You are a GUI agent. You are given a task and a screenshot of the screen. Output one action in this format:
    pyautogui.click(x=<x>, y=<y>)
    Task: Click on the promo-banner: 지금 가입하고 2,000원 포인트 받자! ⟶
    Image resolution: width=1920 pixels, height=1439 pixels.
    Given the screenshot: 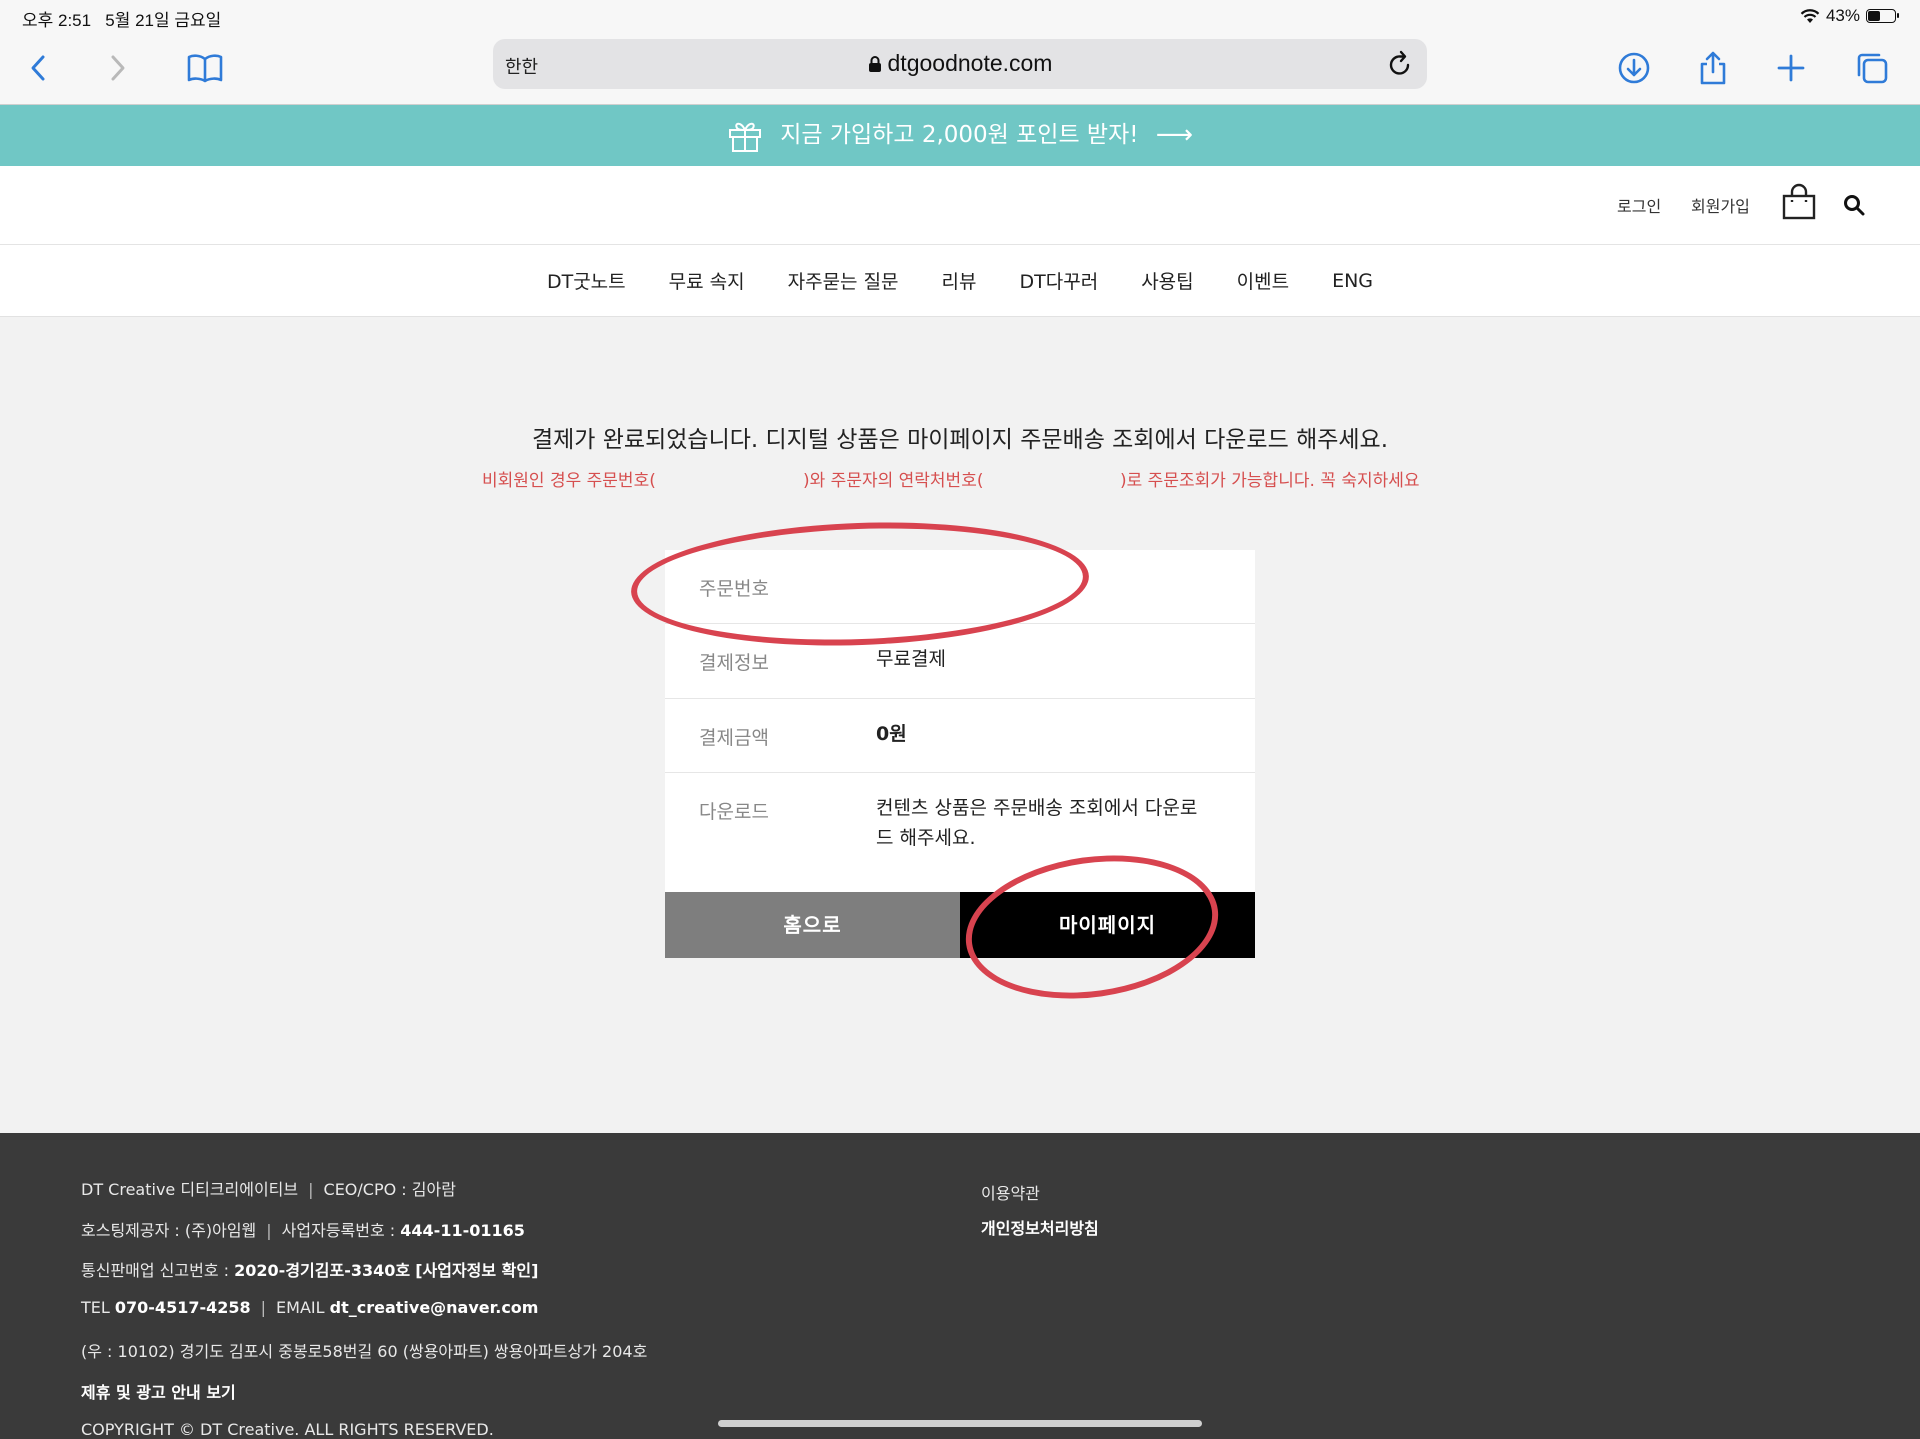 What is the action you would take?
    pyautogui.click(x=960, y=135)
    